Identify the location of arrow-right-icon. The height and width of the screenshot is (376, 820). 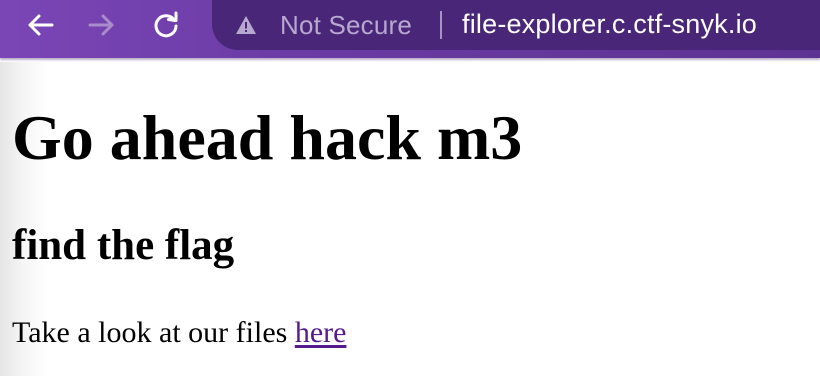
(101, 25).